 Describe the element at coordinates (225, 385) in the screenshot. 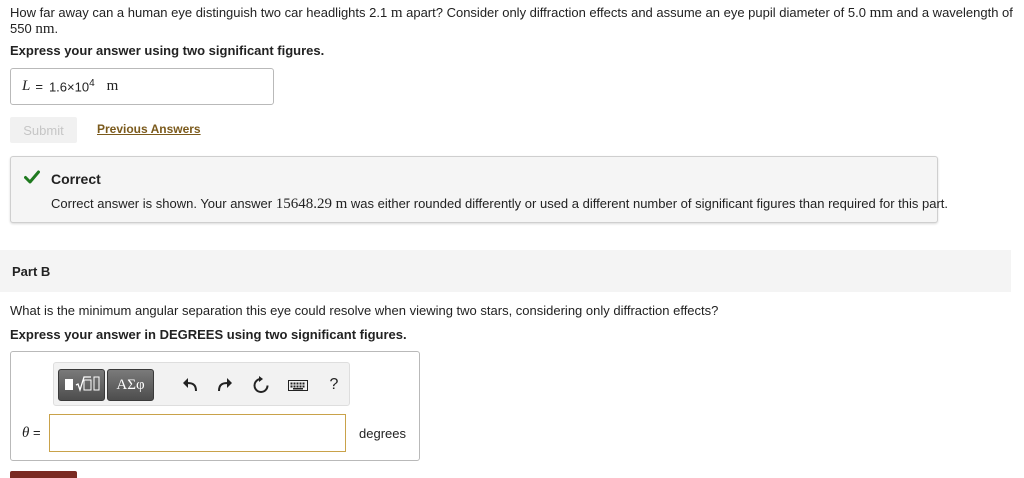

I see `redo-icon` at that location.